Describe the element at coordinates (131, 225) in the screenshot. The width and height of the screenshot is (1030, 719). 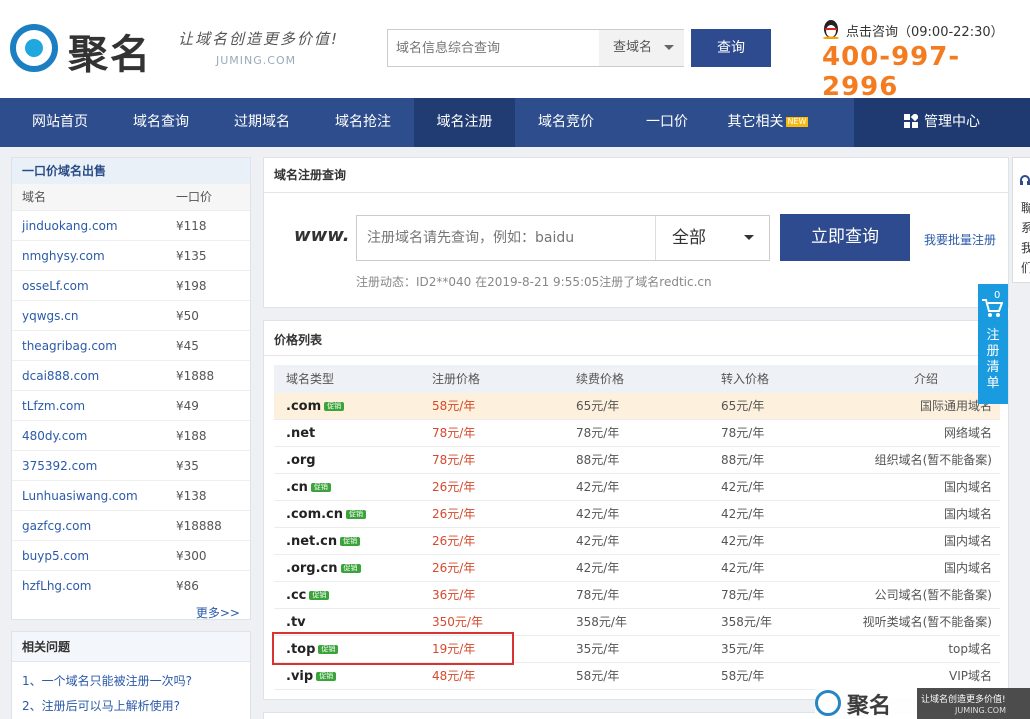
I see `sidebar-domain-row: jinduokang.com ¥118` at that location.